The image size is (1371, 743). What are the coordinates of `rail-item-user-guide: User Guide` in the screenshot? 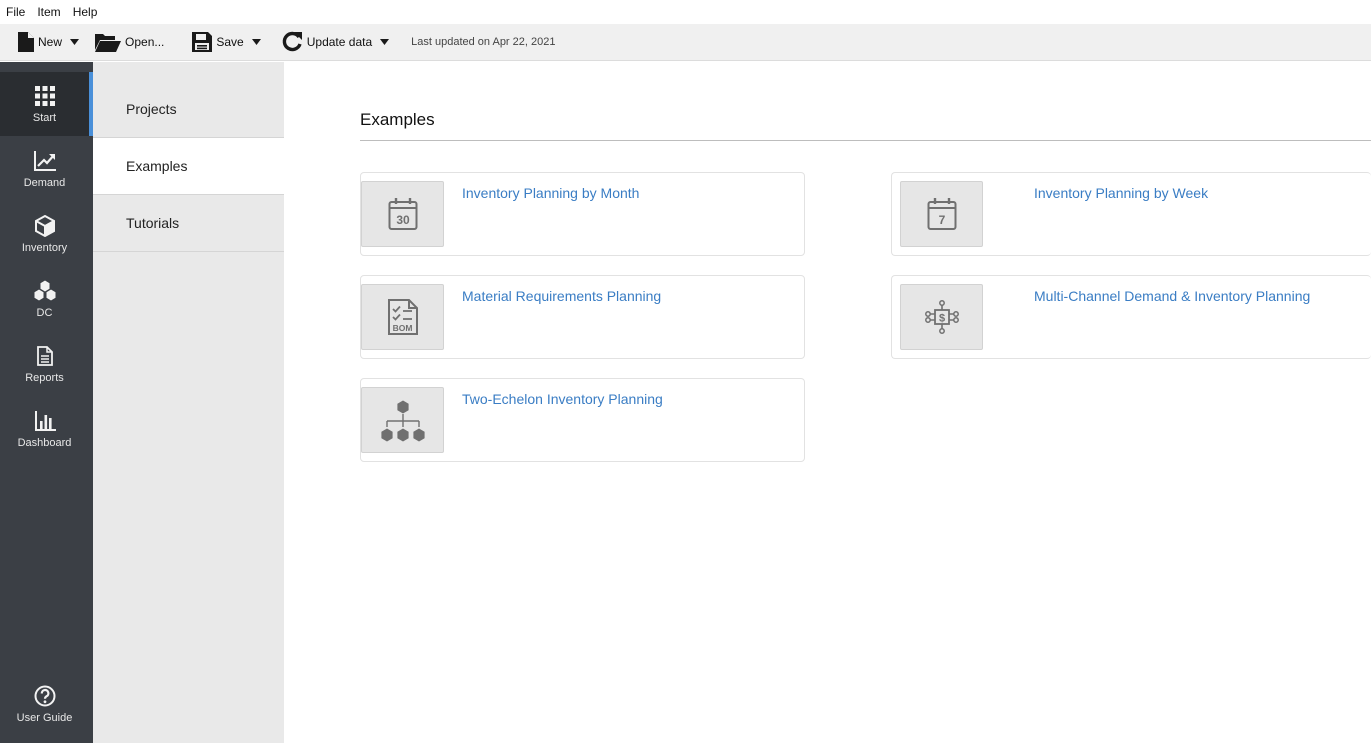 It's located at (44, 704).